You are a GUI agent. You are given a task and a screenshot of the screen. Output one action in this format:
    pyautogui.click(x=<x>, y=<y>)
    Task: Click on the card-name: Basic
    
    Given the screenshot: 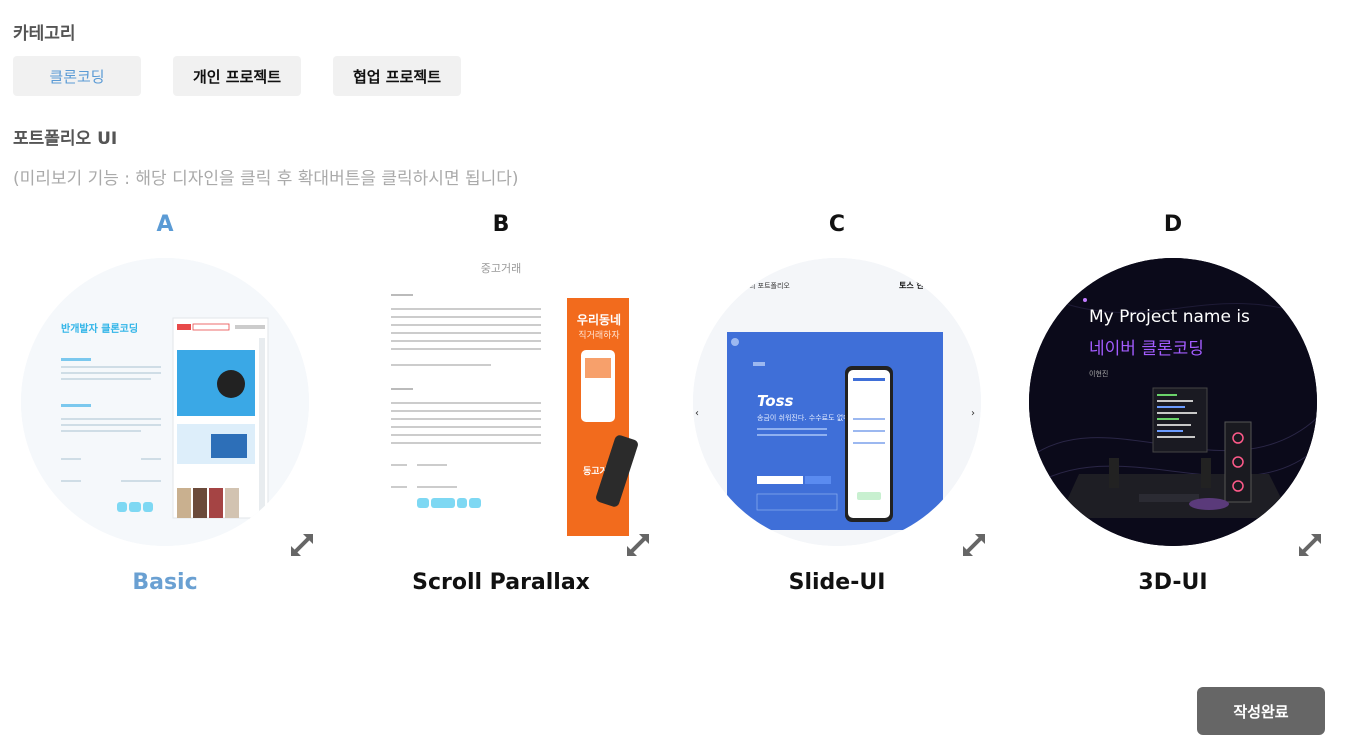 What is the action you would take?
    pyautogui.click(x=165, y=582)
    